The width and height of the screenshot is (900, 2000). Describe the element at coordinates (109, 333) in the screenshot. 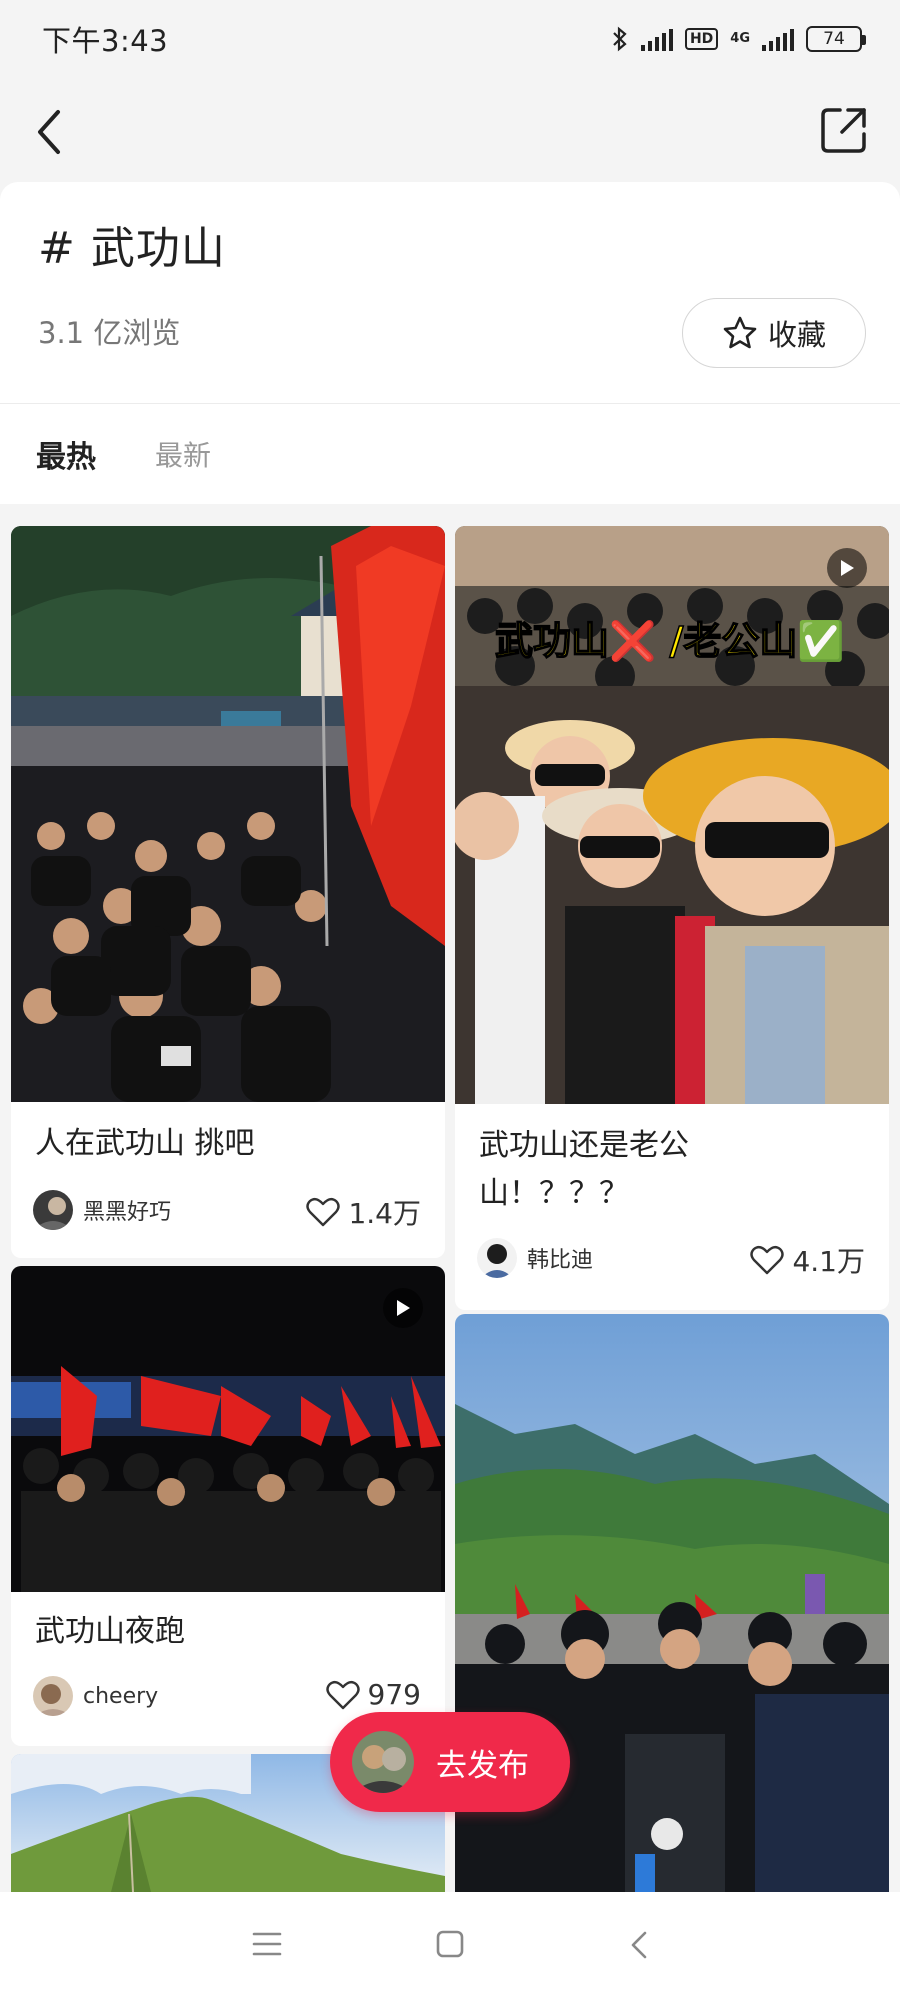

I see `view-count: 3.1 亿浏览` at that location.